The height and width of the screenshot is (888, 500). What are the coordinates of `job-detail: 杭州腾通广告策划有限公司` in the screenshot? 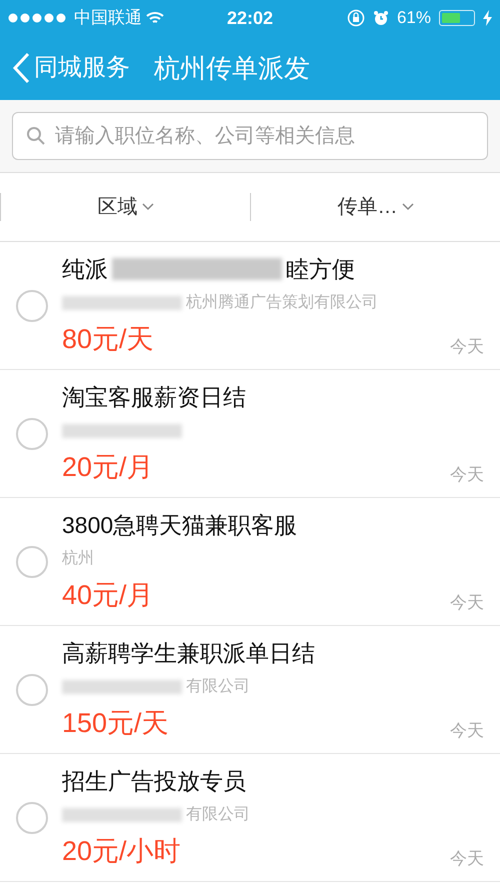 It's located at (282, 302).